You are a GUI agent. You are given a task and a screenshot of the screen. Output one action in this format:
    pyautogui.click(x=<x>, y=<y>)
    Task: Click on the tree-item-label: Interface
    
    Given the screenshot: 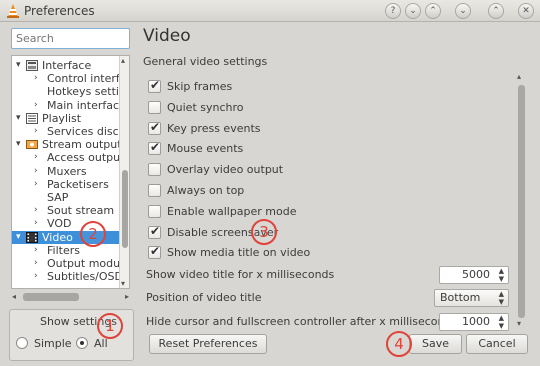 What is the action you would take?
    pyautogui.click(x=67, y=65)
    